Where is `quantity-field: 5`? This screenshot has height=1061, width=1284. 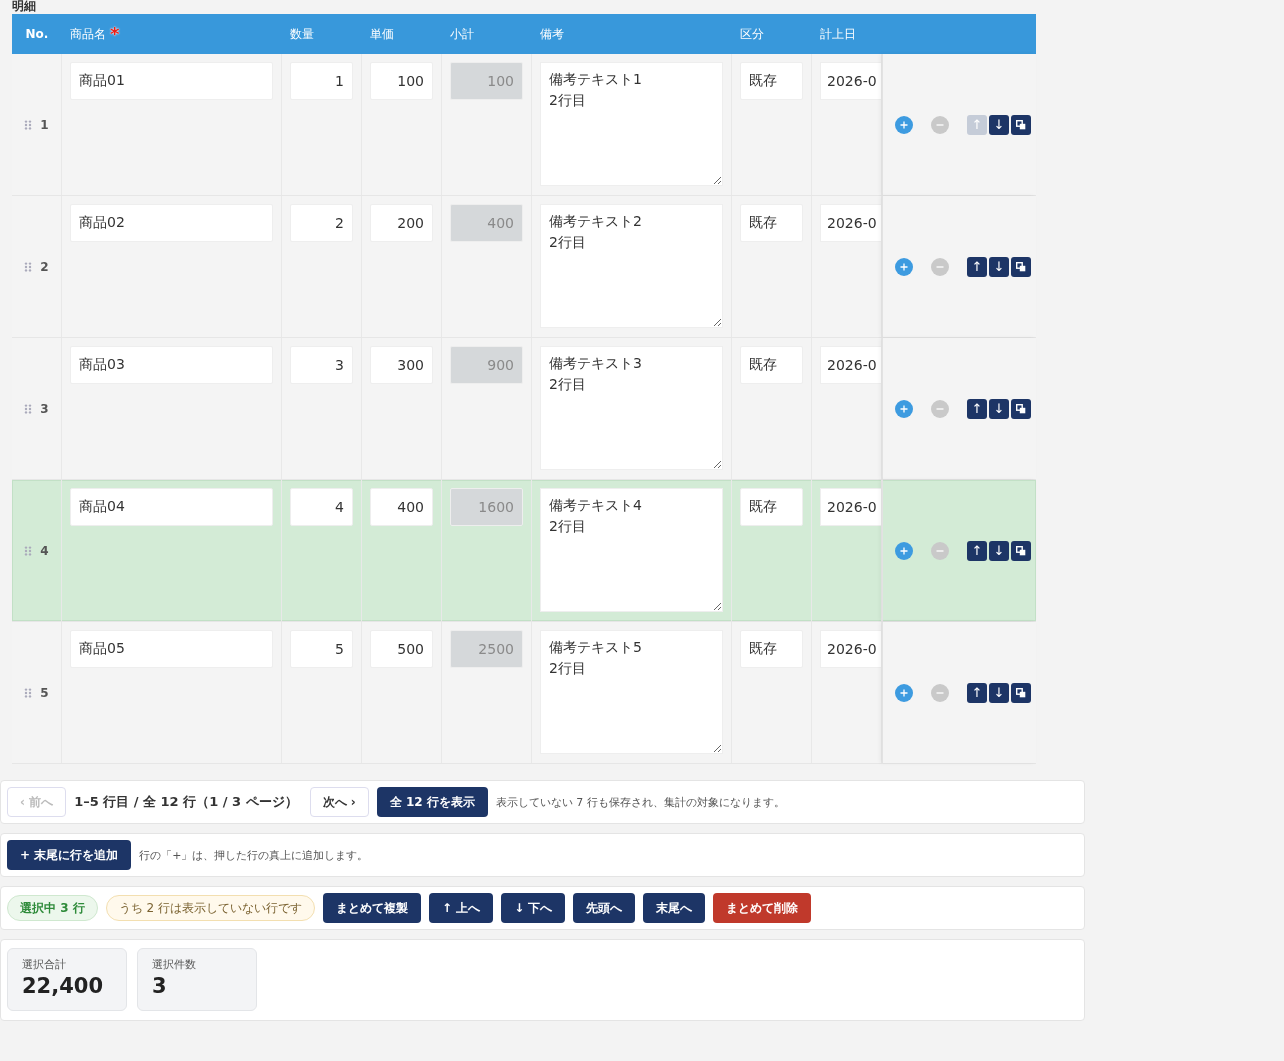
quantity-field: 5 is located at coordinates (321, 649).